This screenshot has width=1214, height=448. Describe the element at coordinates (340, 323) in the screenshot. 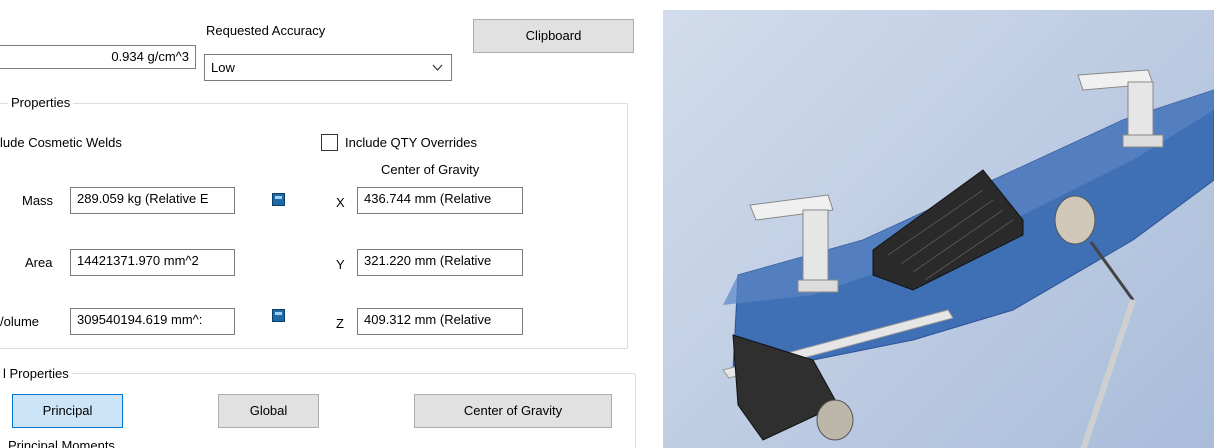

I see `cog-z-label: Z` at that location.